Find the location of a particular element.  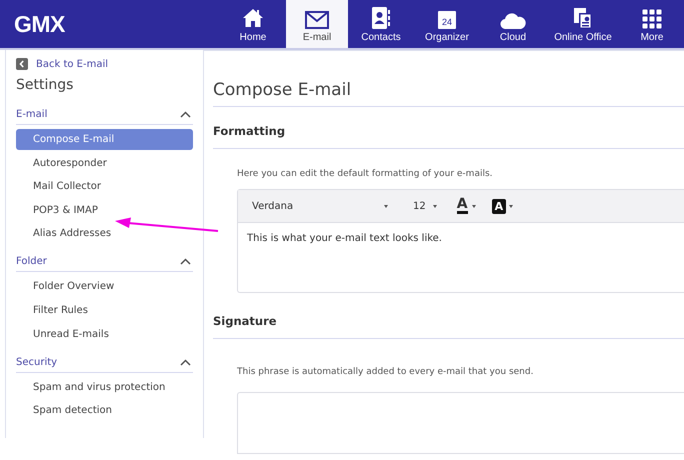

documents-icon is located at coordinates (583, 18).